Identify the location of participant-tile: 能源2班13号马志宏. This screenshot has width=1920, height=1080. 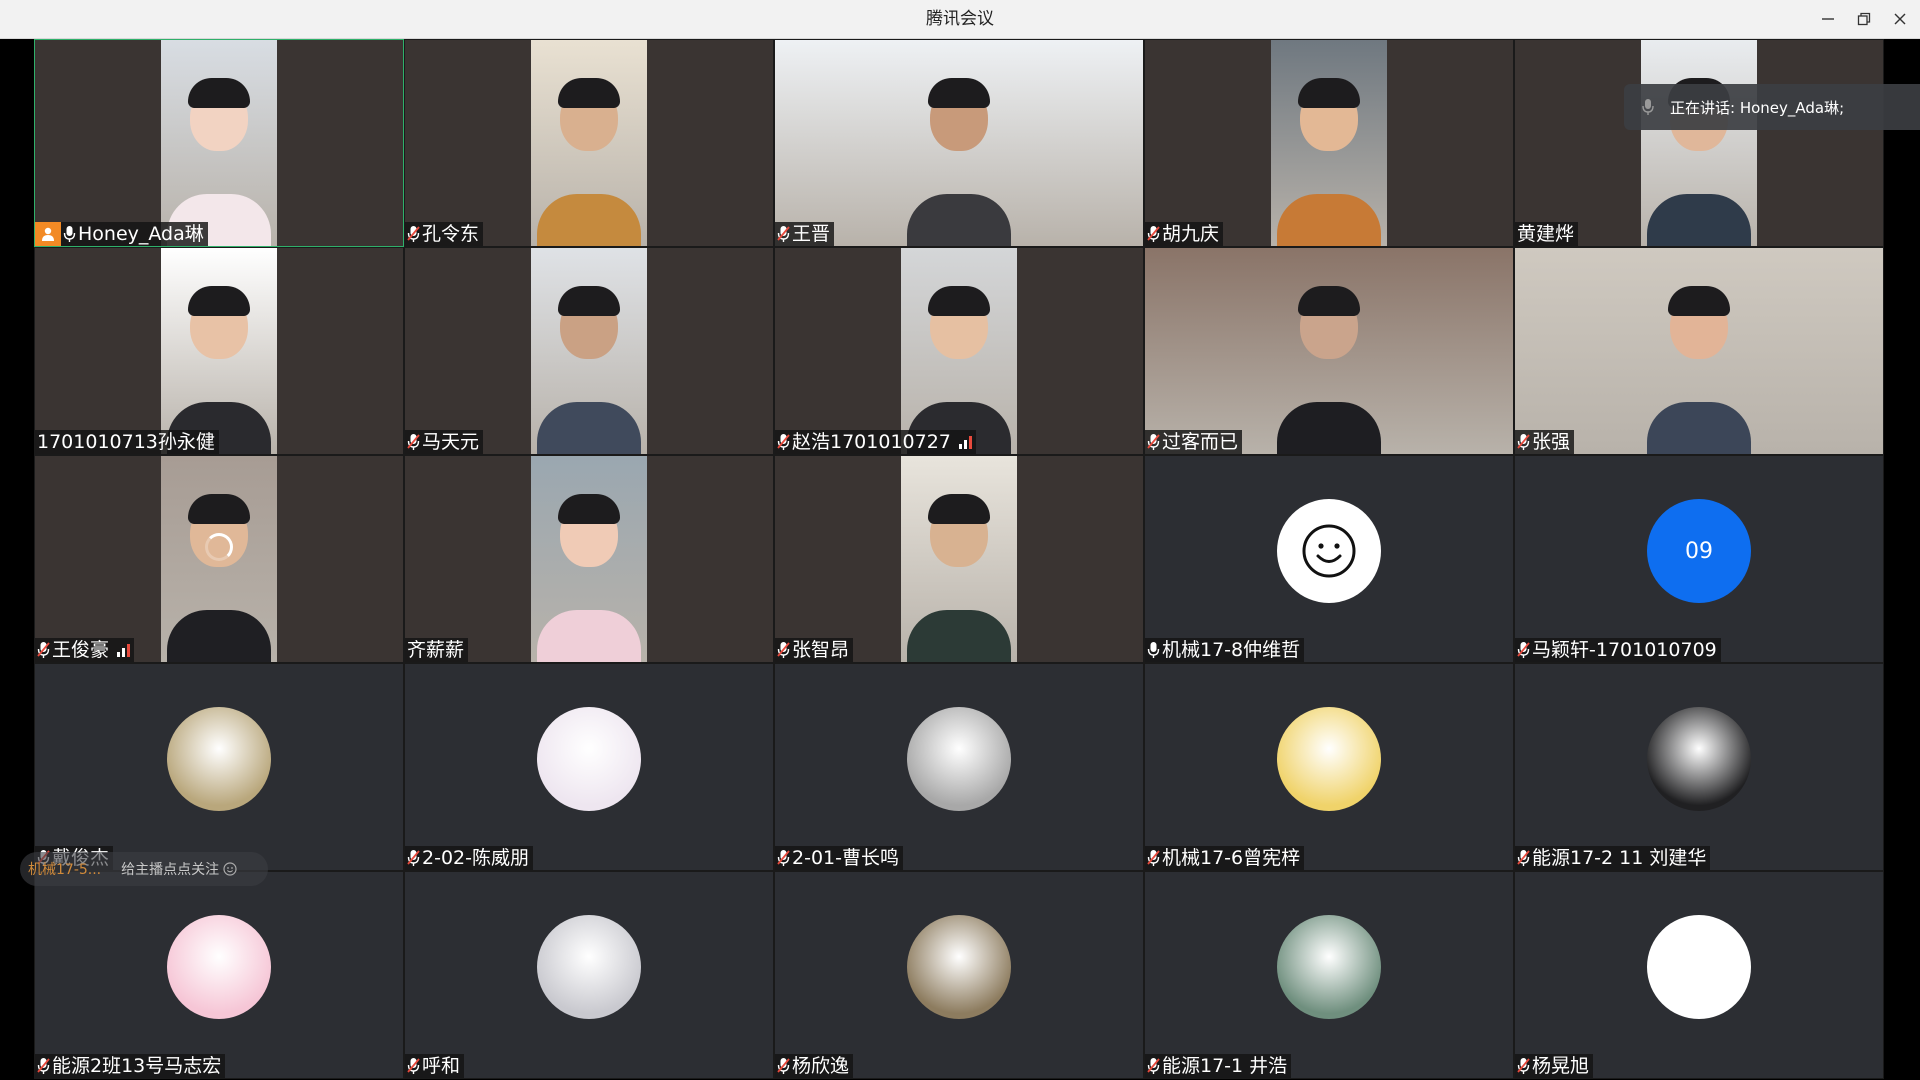
(219, 975).